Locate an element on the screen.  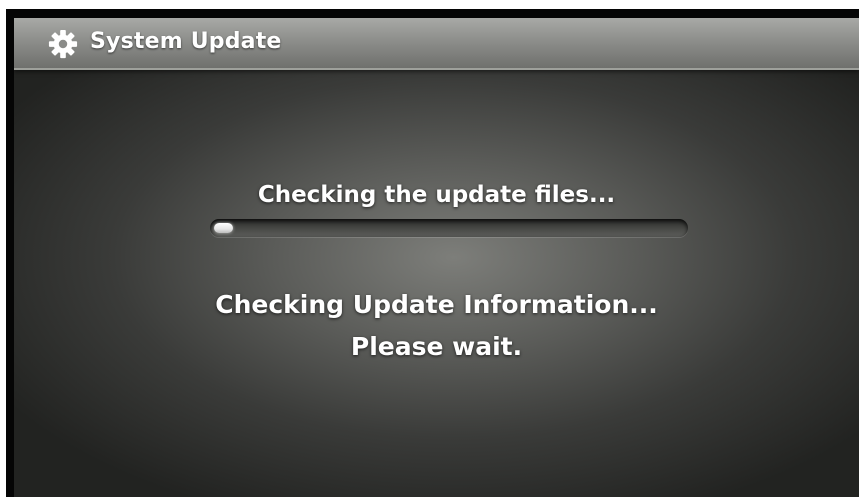
page-title: System Update is located at coordinates (186, 41).